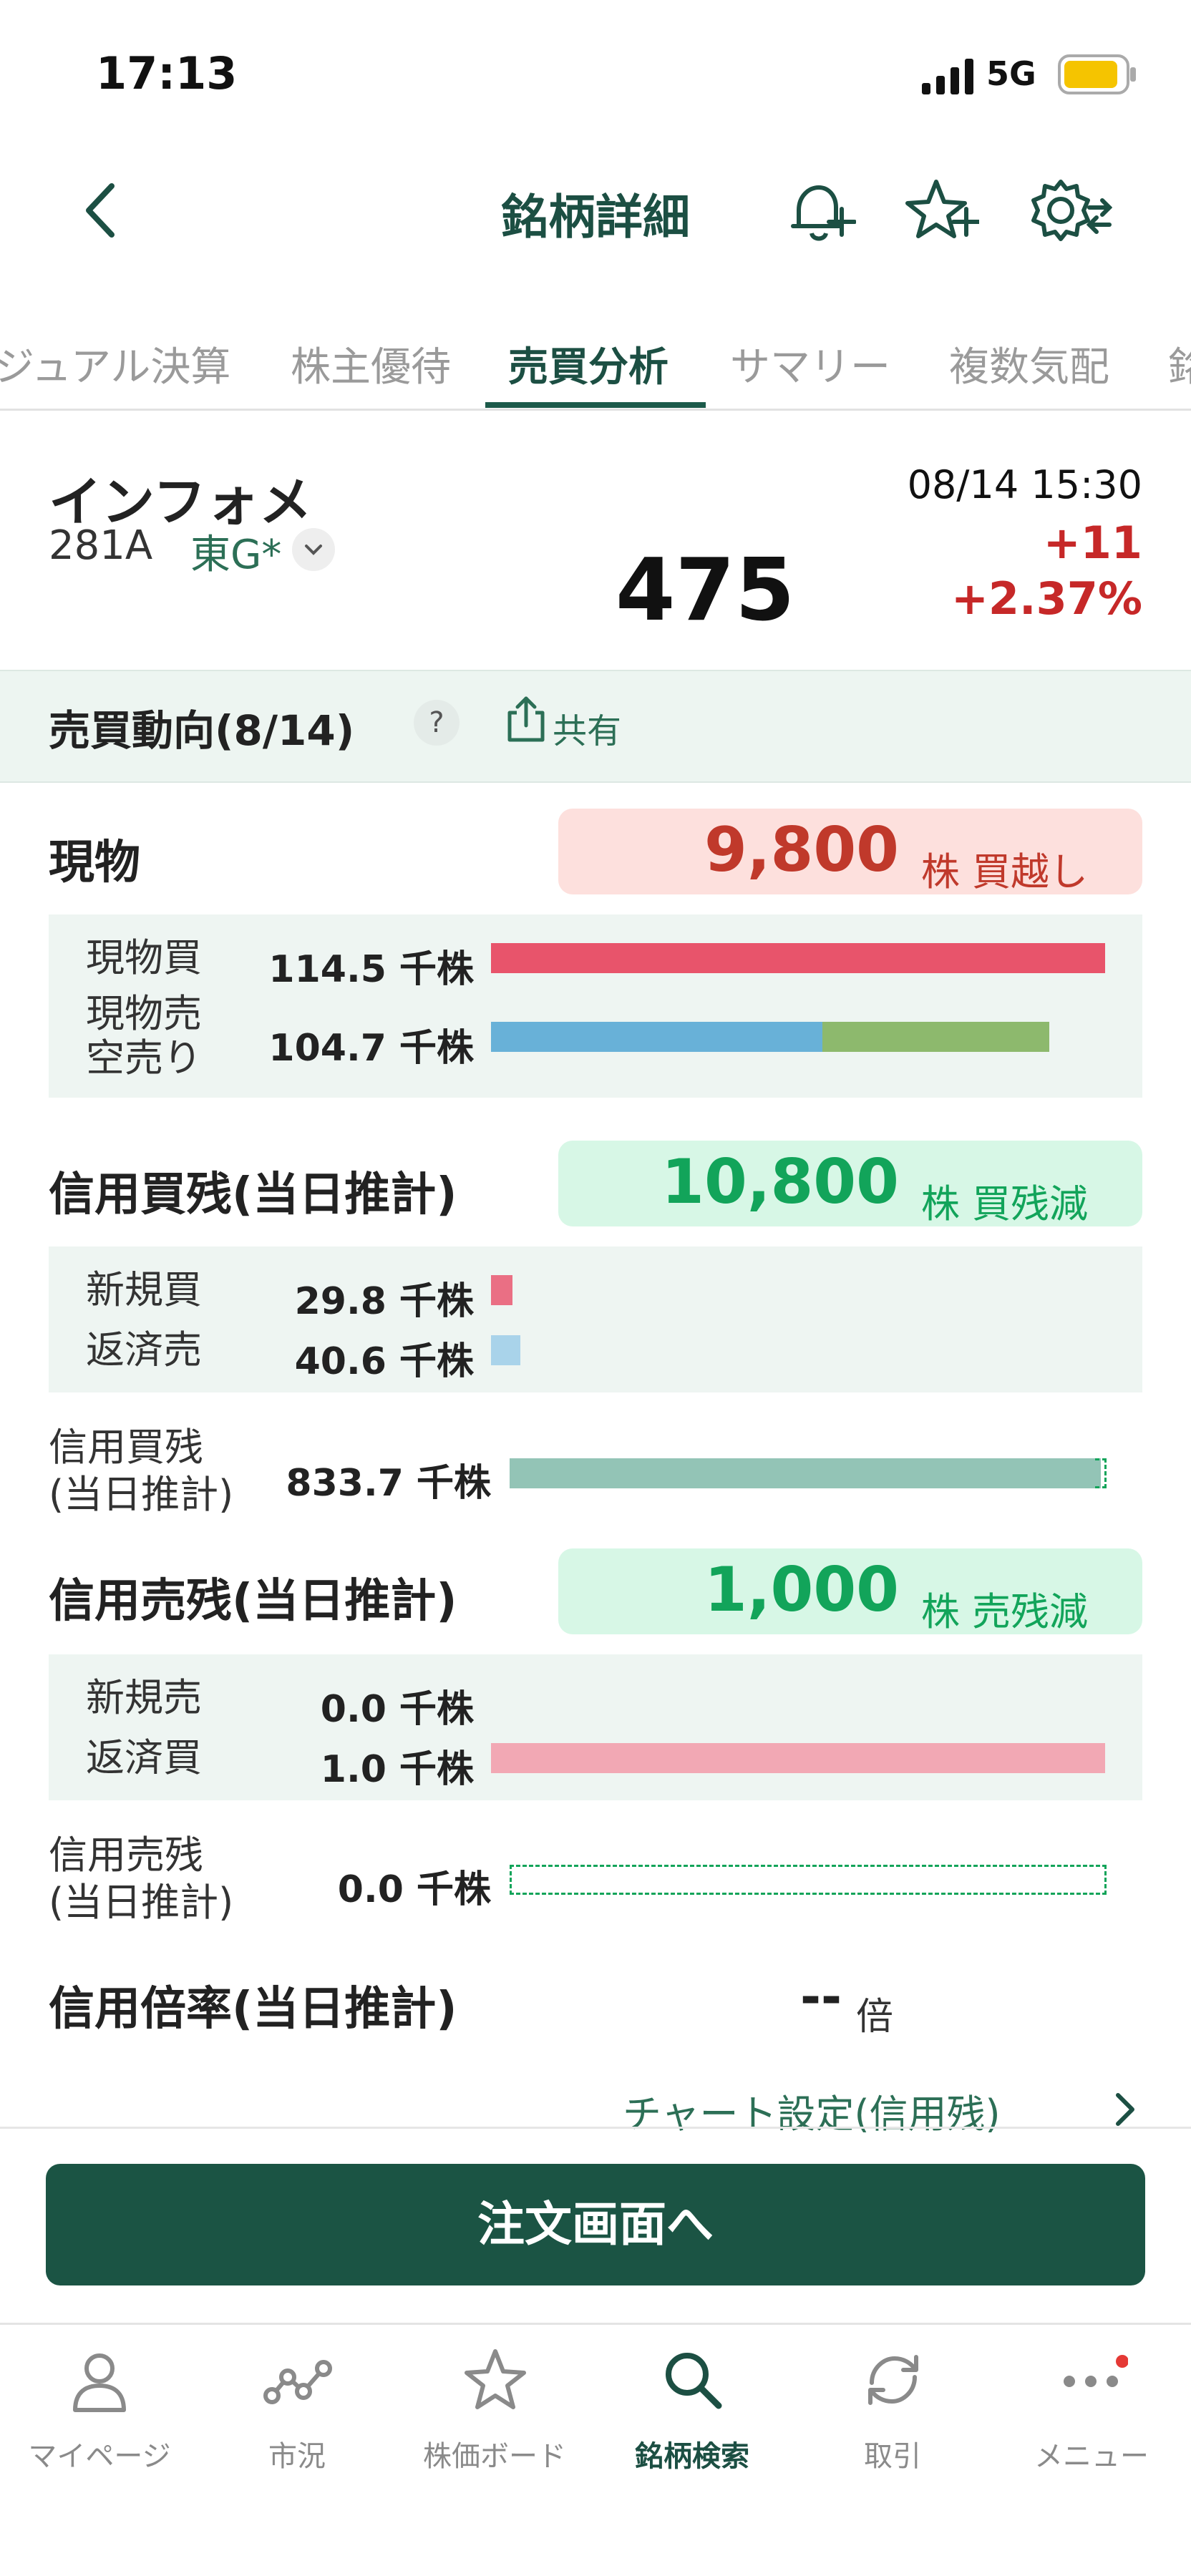 Image resolution: width=1191 pixels, height=2576 pixels. Describe the element at coordinates (588, 364) in the screenshot. I see `tab-trade-analysis: 売買分析` at that location.